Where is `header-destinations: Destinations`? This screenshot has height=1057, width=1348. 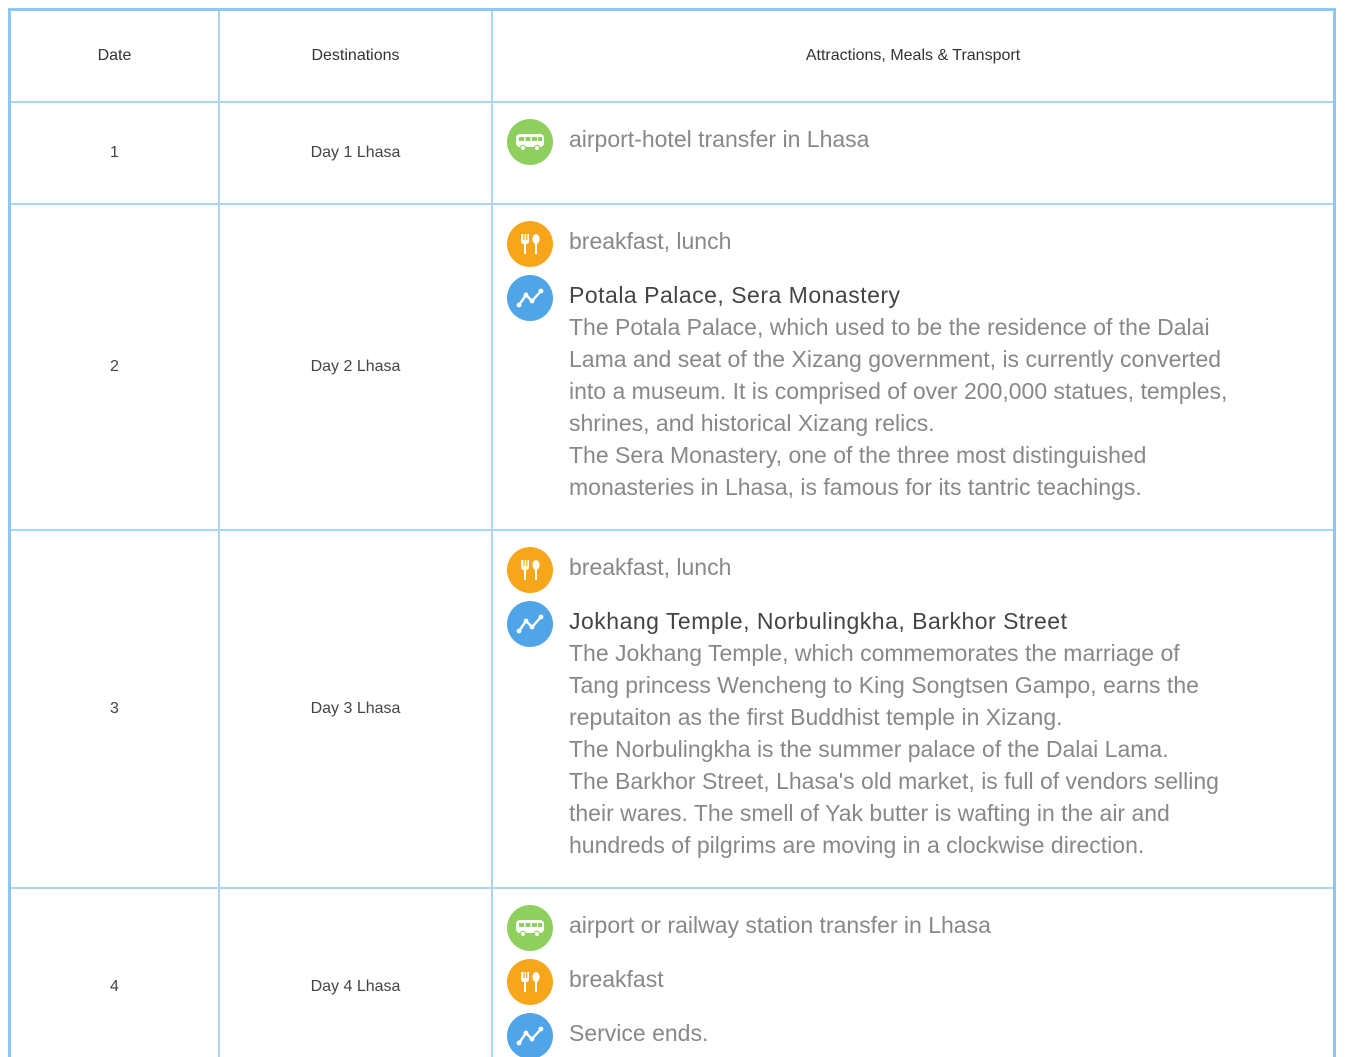 header-destinations: Destinations is located at coordinates (355, 57).